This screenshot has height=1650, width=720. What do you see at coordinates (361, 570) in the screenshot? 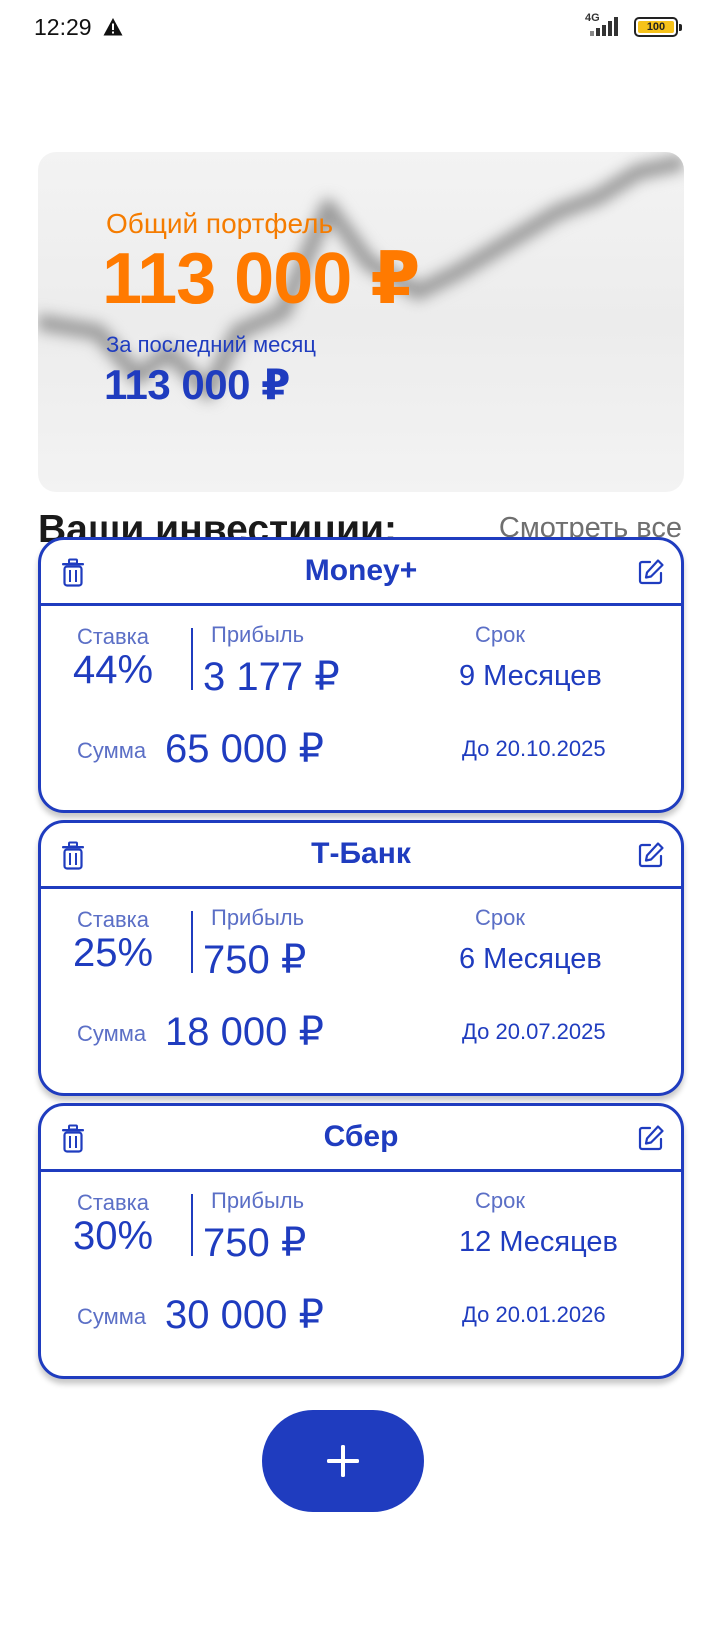
I see `card-title: Money+` at bounding box center [361, 570].